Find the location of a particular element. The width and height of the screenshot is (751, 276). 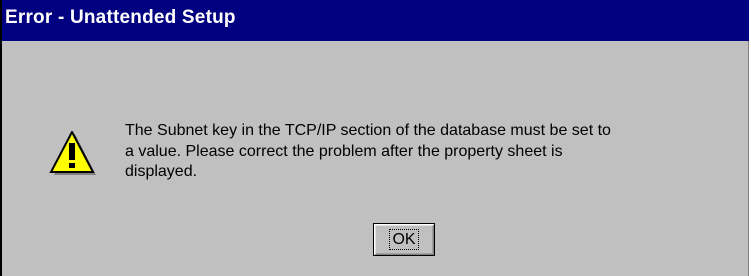

ok-button: OK is located at coordinates (404, 239).